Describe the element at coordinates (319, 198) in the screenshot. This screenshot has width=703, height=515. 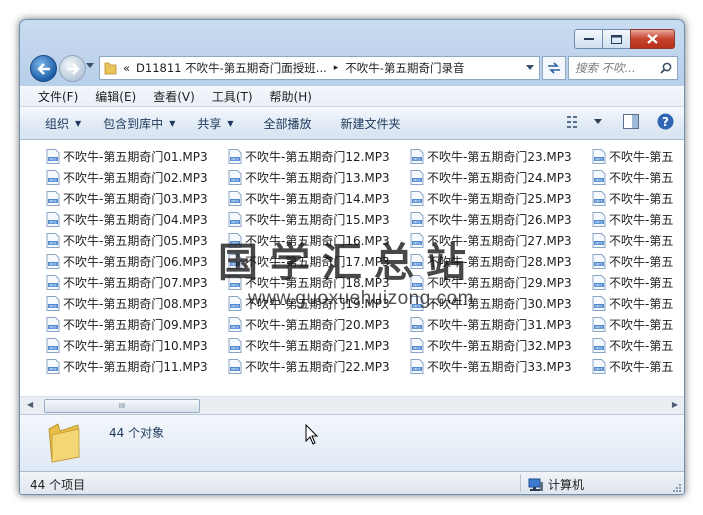
I see `file-item: MP3 不吹牛-第五期奇门14.MP3` at that location.